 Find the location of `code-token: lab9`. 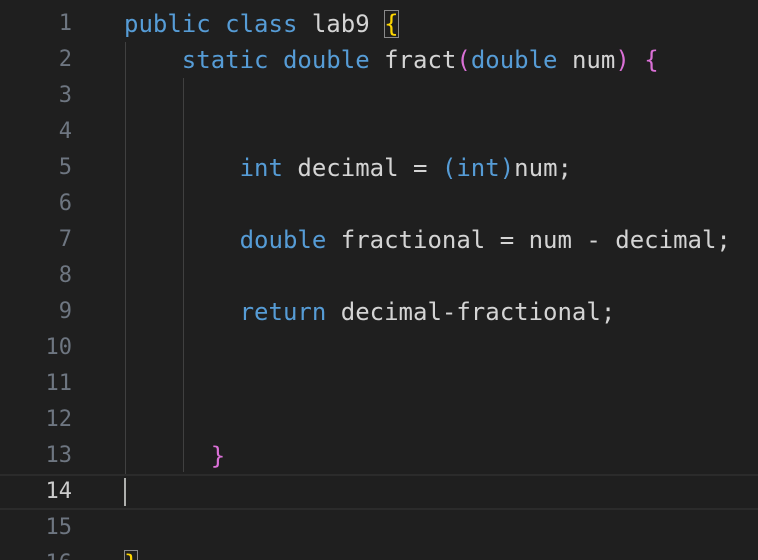

code-token: lab9 is located at coordinates (341, 24).